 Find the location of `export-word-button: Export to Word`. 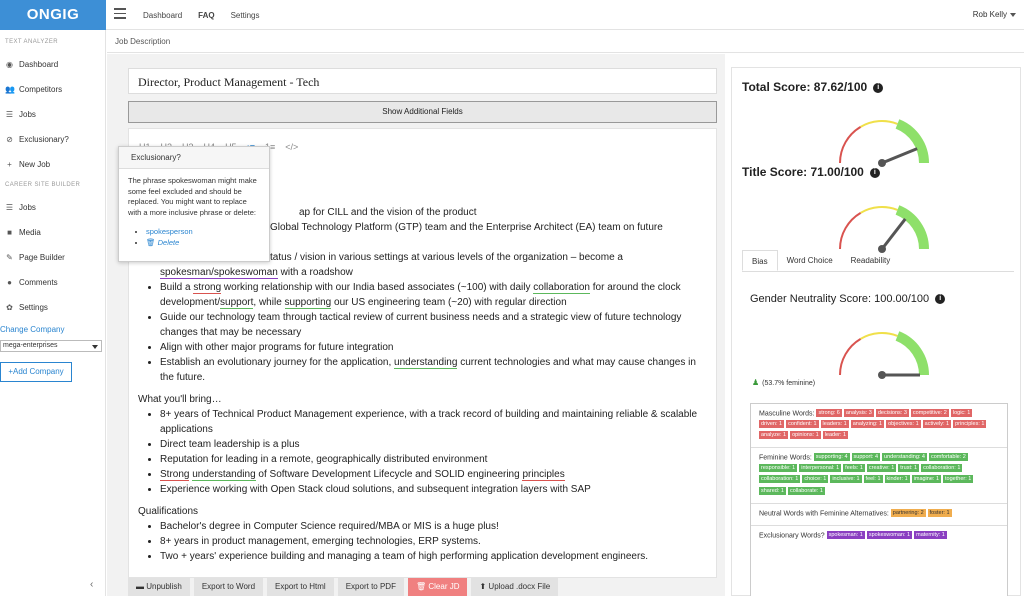

export-word-button: Export to Word is located at coordinates (228, 587).